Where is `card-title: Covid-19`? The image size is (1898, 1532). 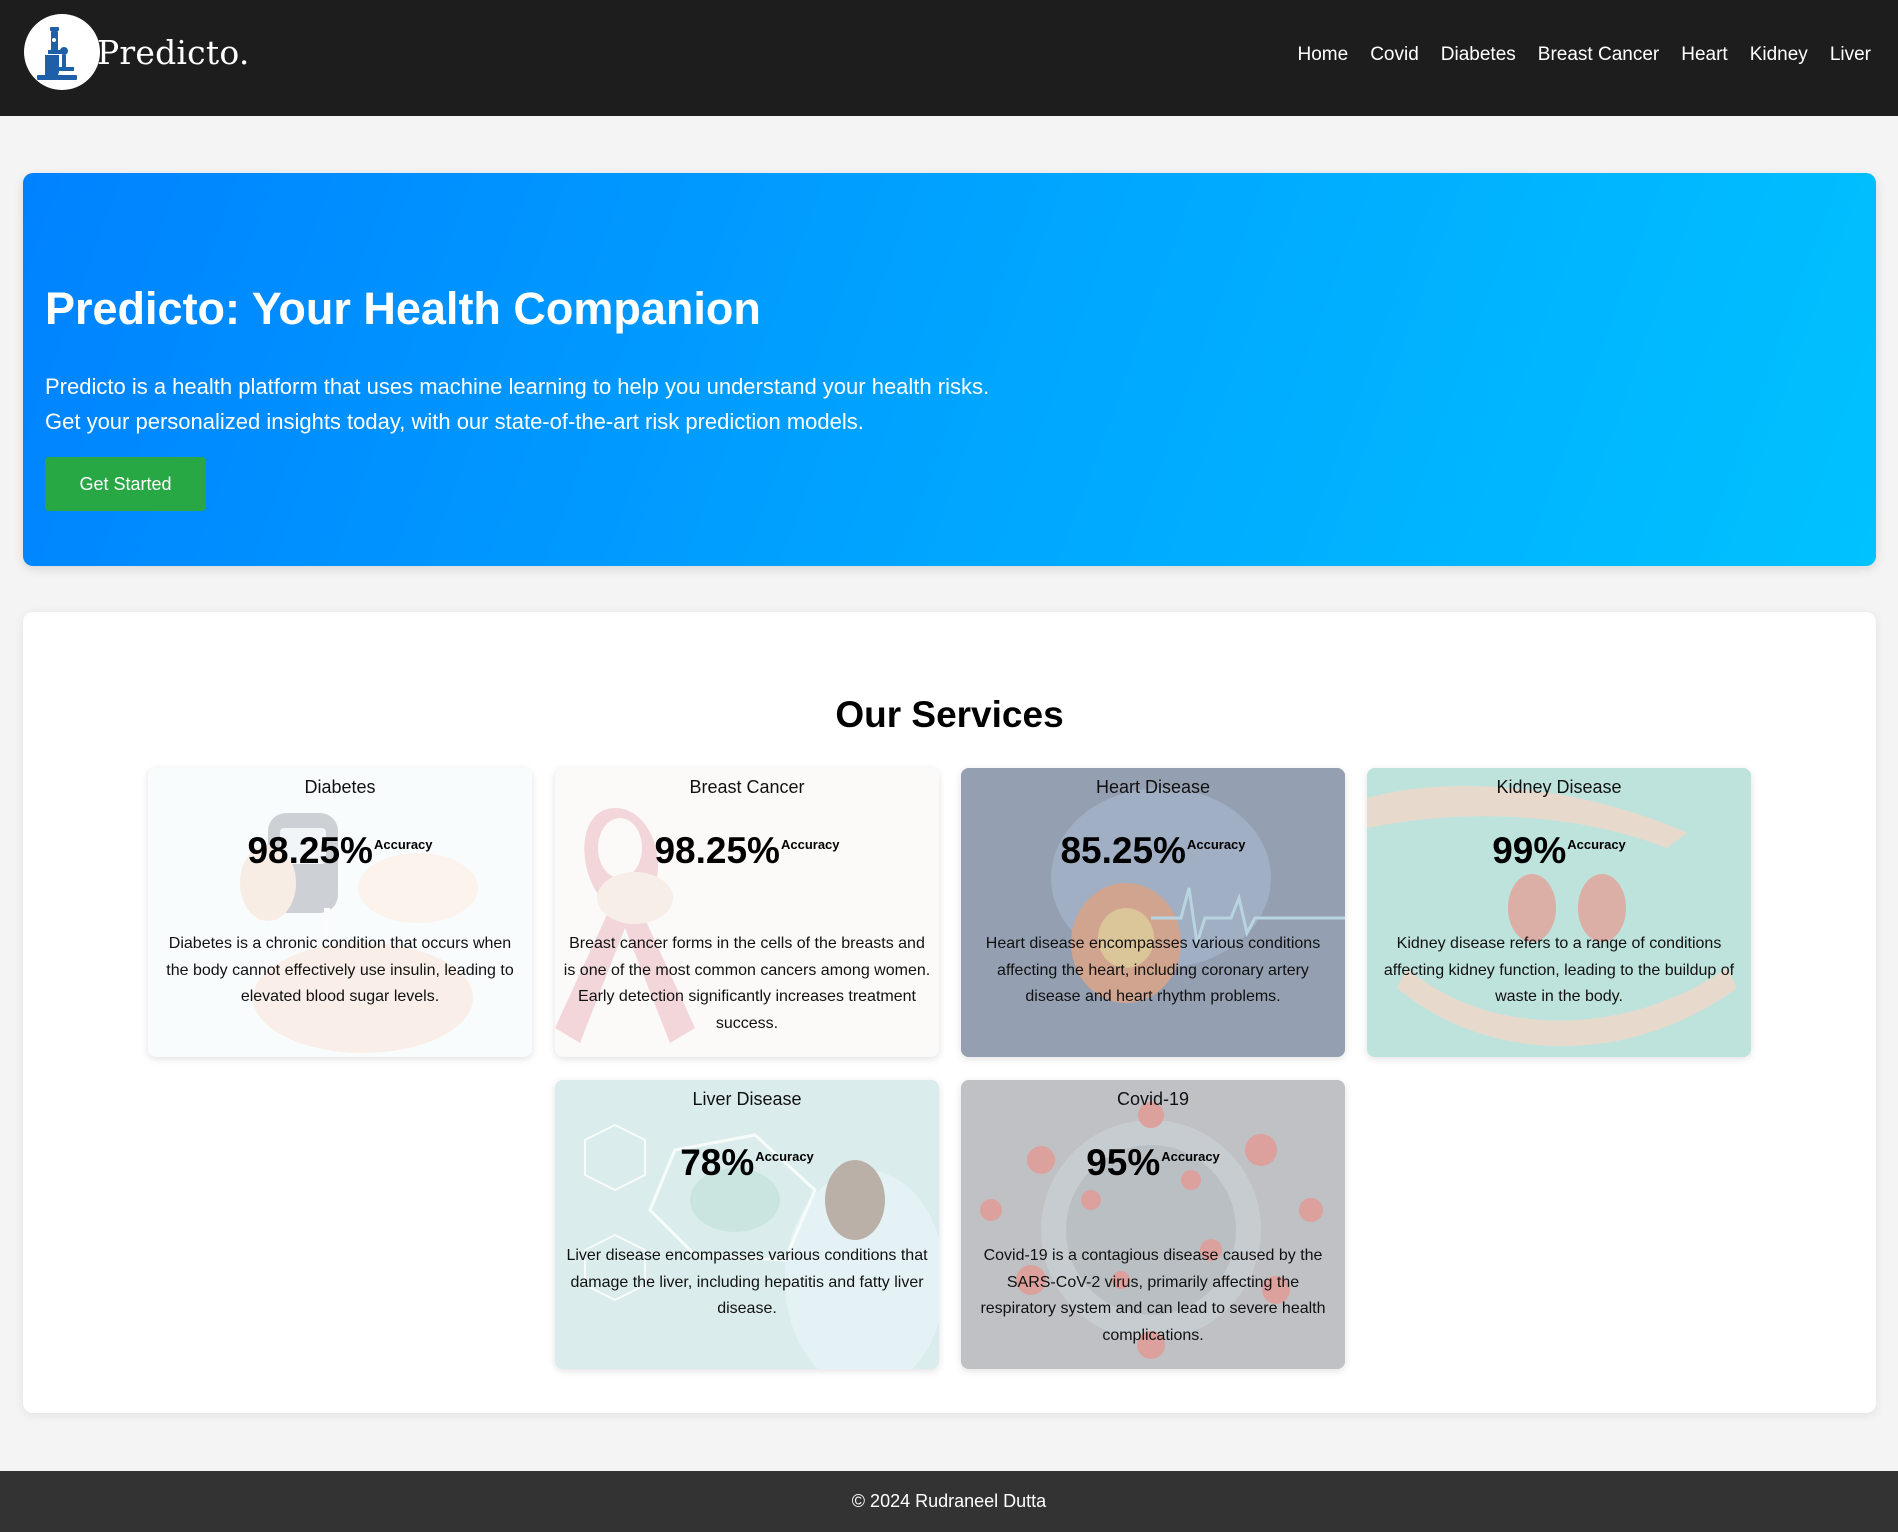 card-title: Covid-19 is located at coordinates (1153, 1099).